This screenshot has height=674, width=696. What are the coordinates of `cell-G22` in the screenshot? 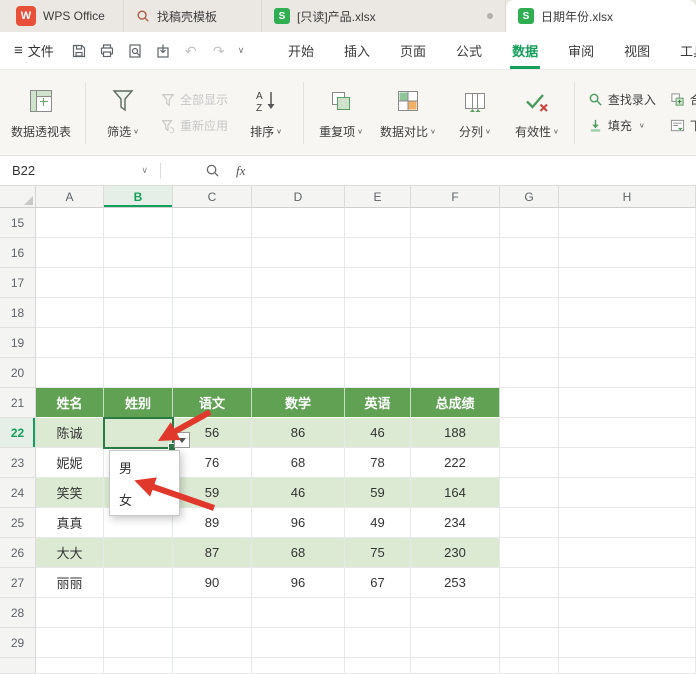 It's located at (529, 433).